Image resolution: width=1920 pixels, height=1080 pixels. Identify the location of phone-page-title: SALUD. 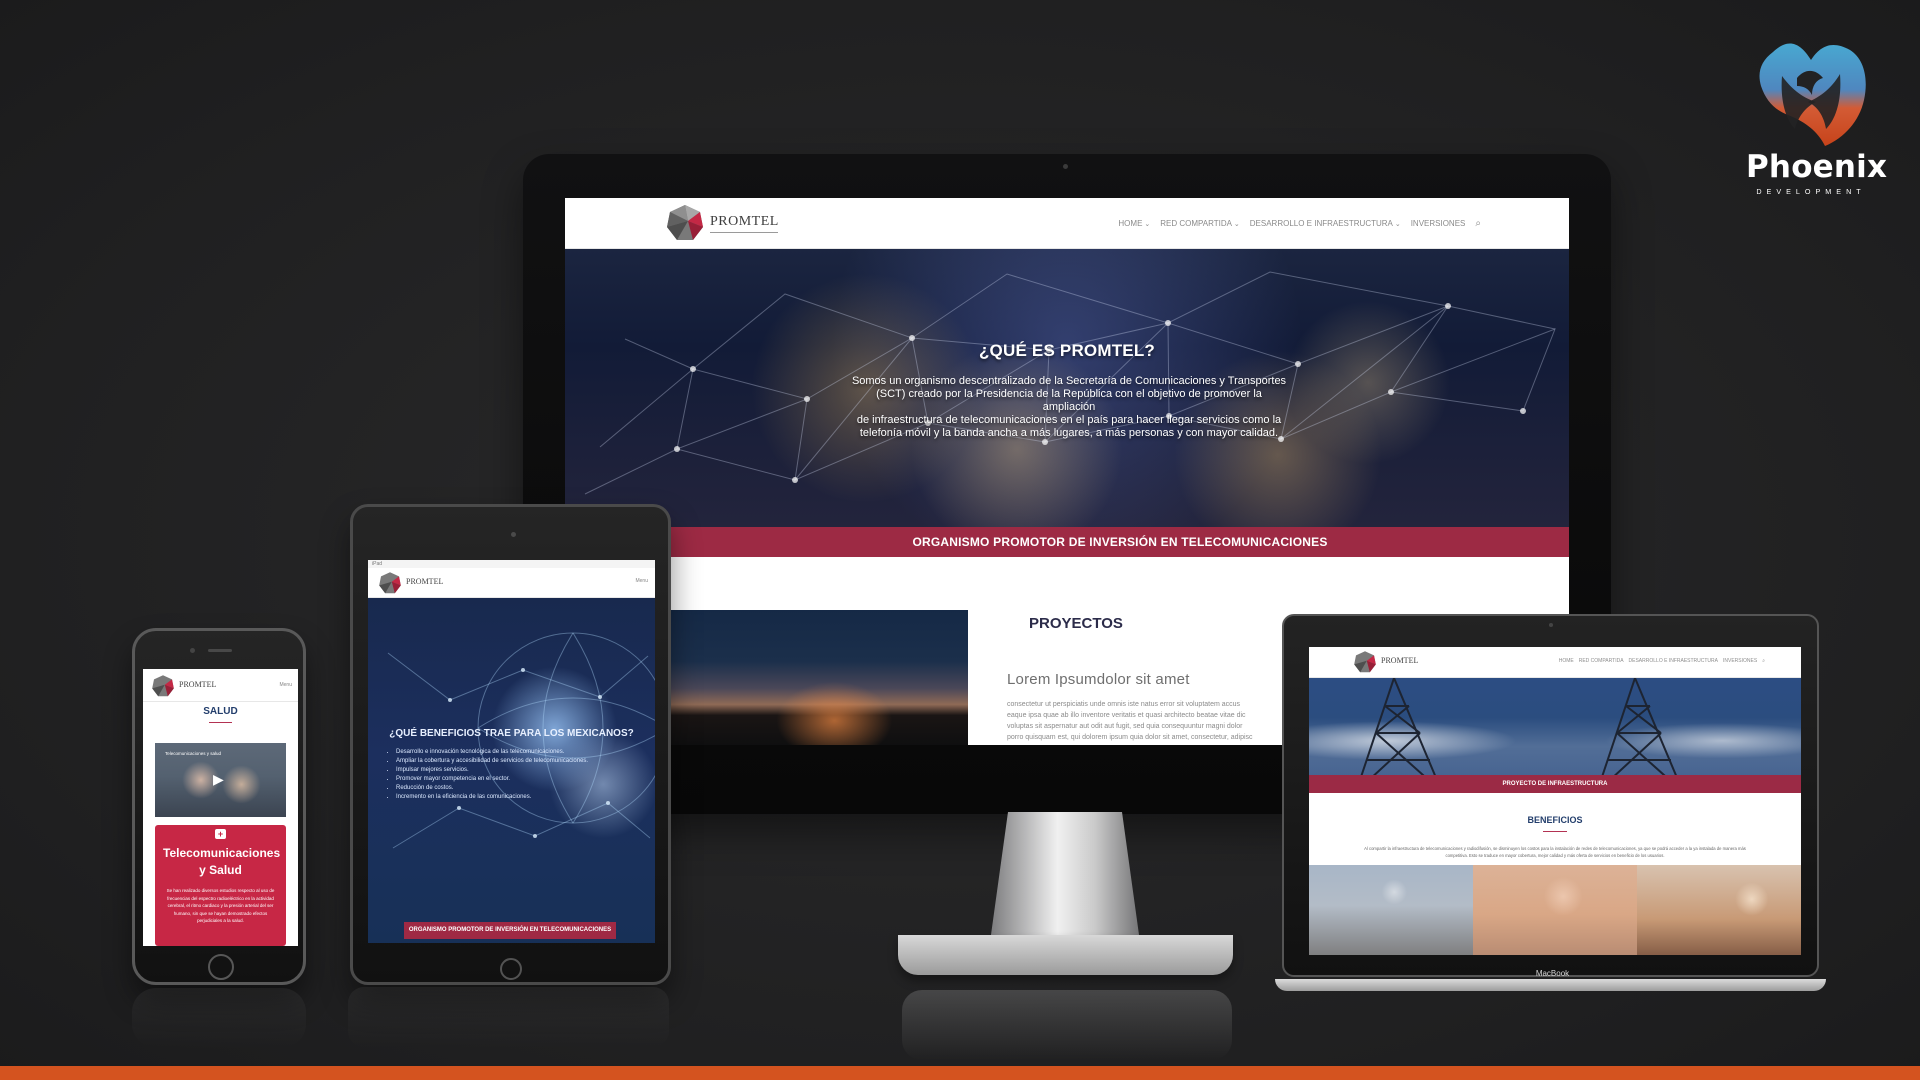
(220, 711).